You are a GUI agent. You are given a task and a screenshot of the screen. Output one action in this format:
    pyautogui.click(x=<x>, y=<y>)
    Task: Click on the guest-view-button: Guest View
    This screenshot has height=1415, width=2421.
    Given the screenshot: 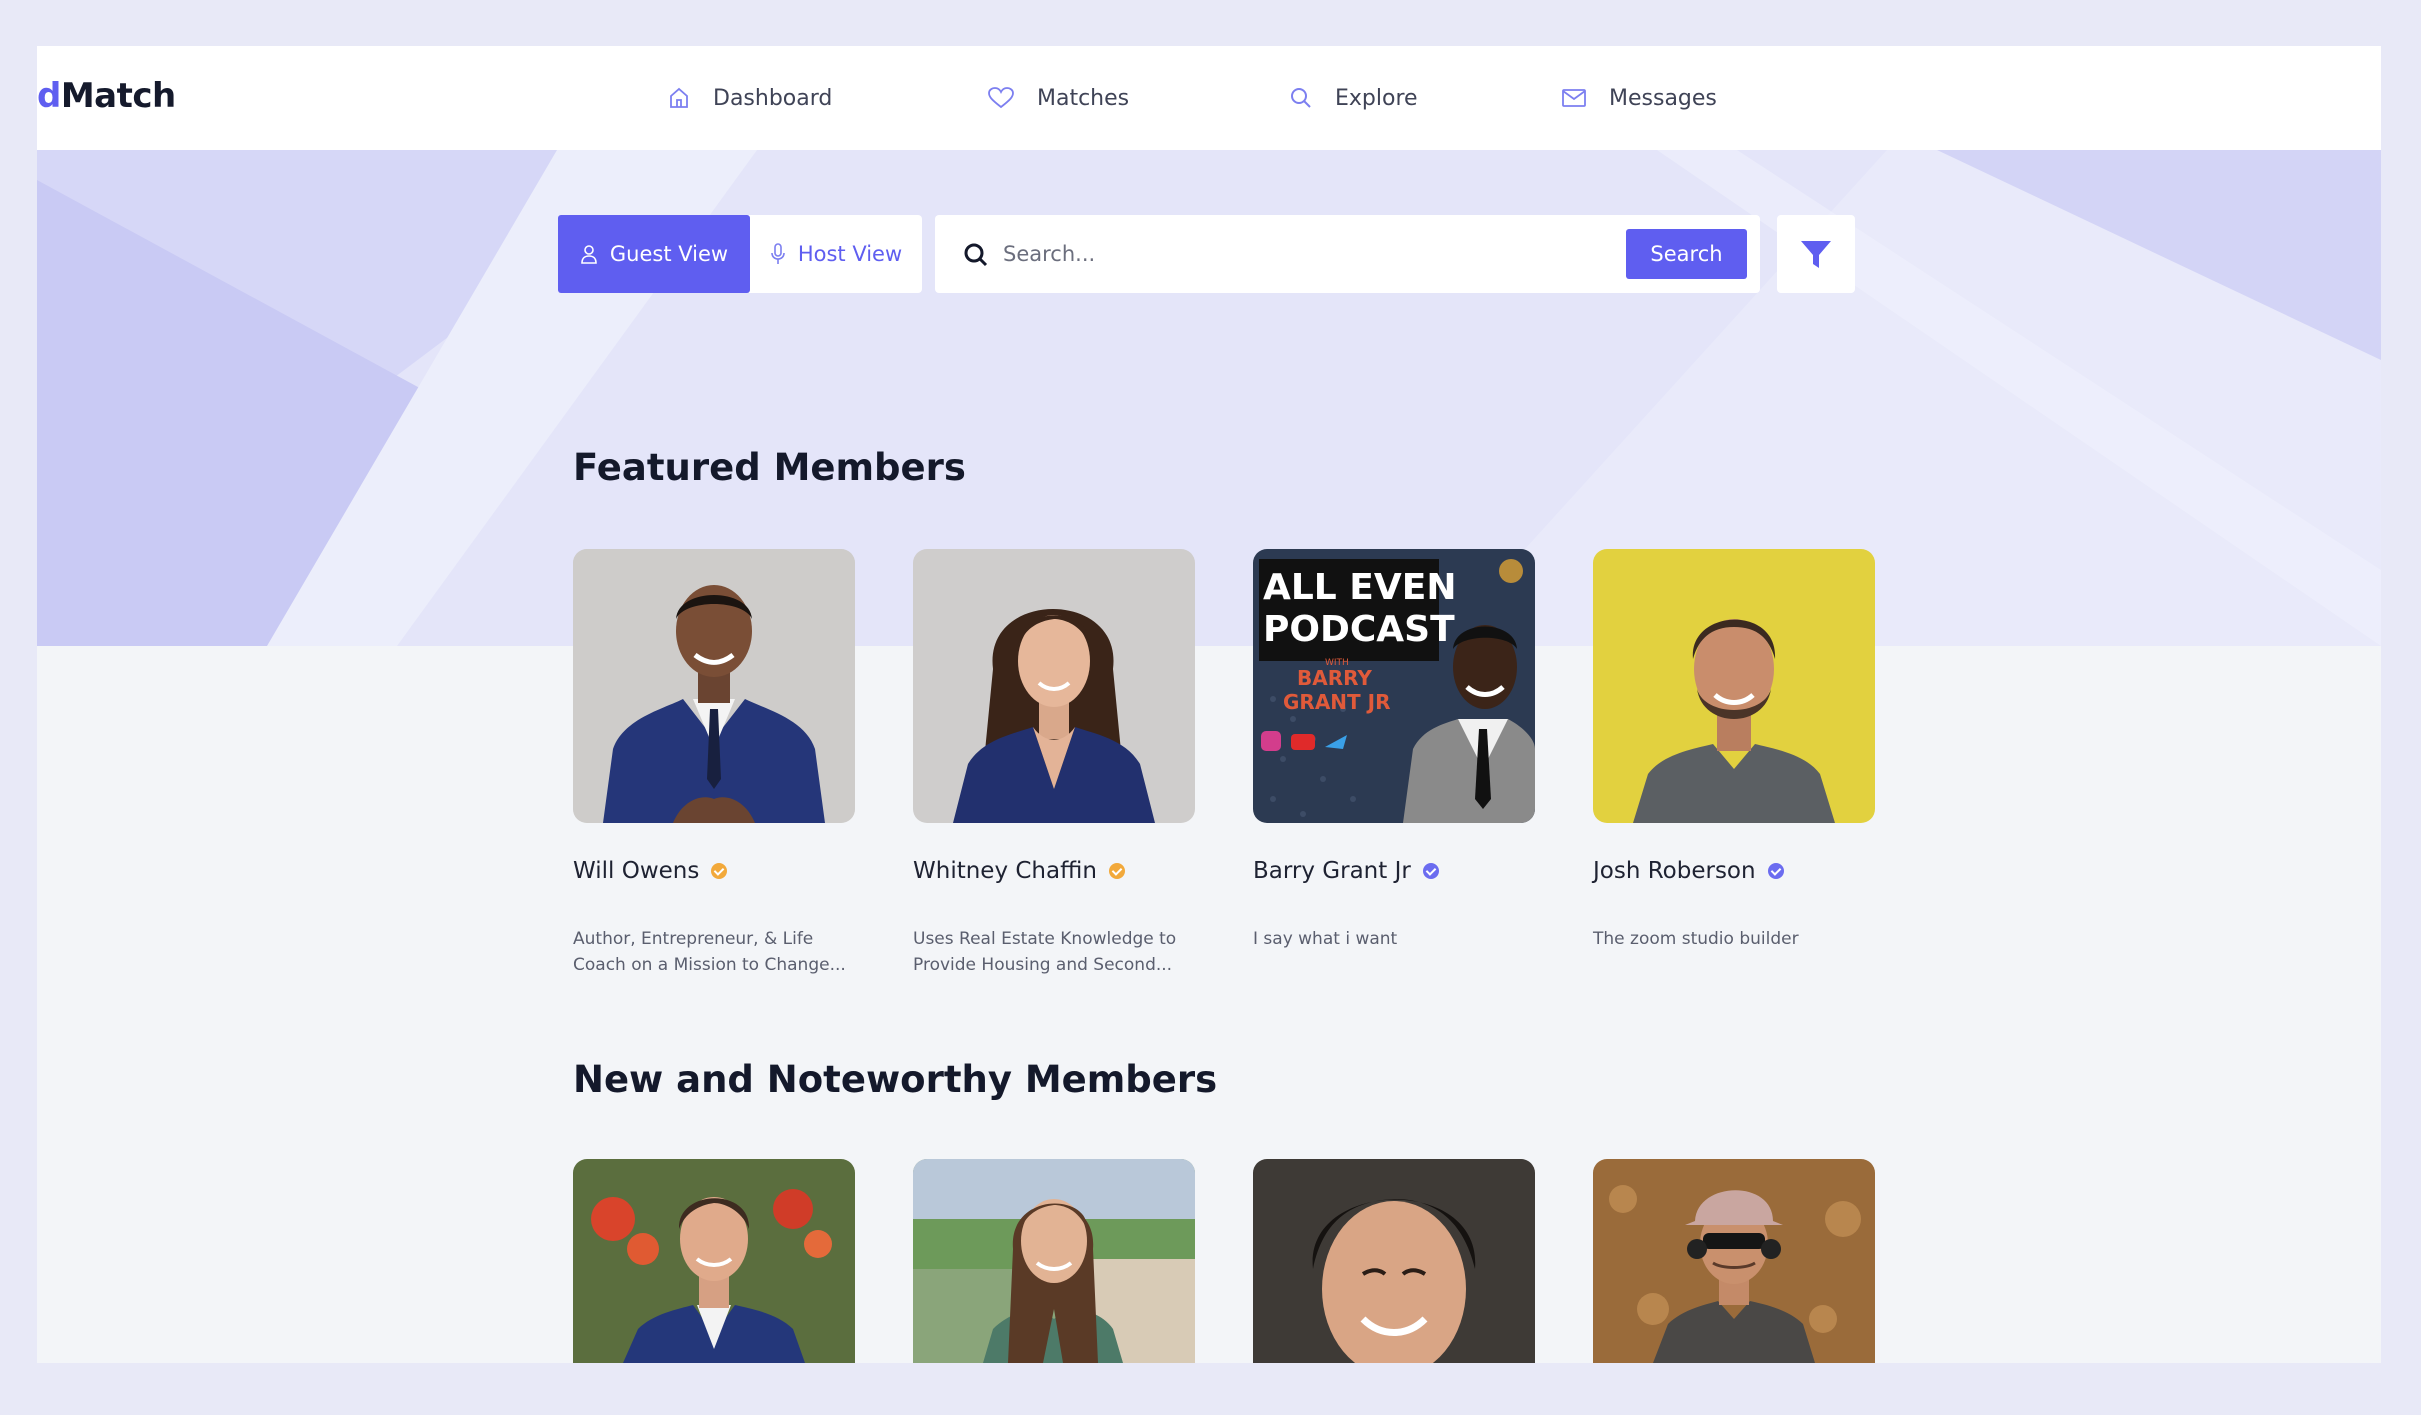 What is the action you would take?
    pyautogui.click(x=654, y=254)
    